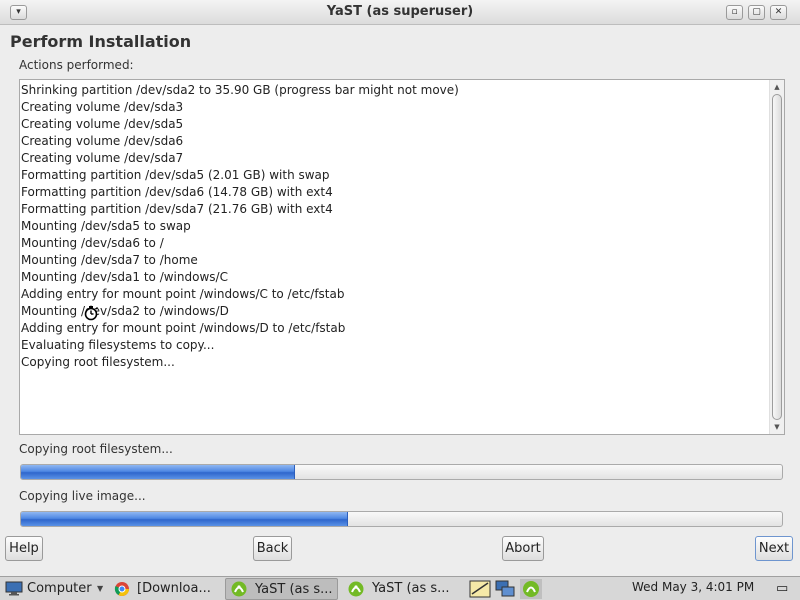 This screenshot has height=600, width=800. Describe the element at coordinates (102, 107) in the screenshot. I see `log-line: Creating volume /dev/sda3` at that location.